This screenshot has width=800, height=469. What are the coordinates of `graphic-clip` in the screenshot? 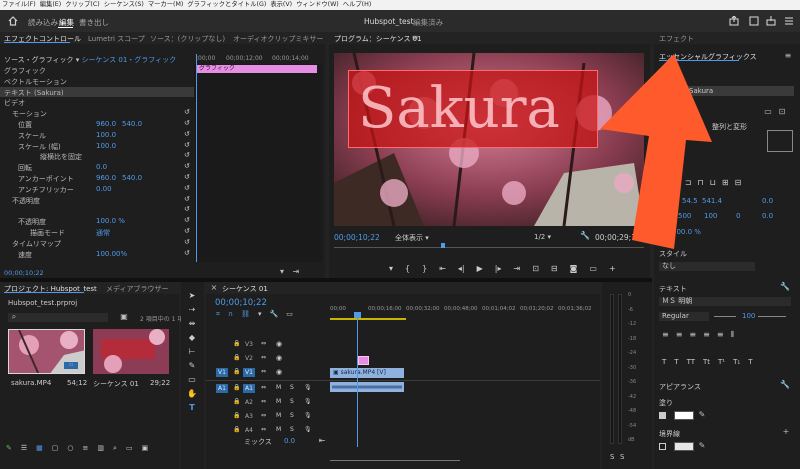 It's located at (363, 360).